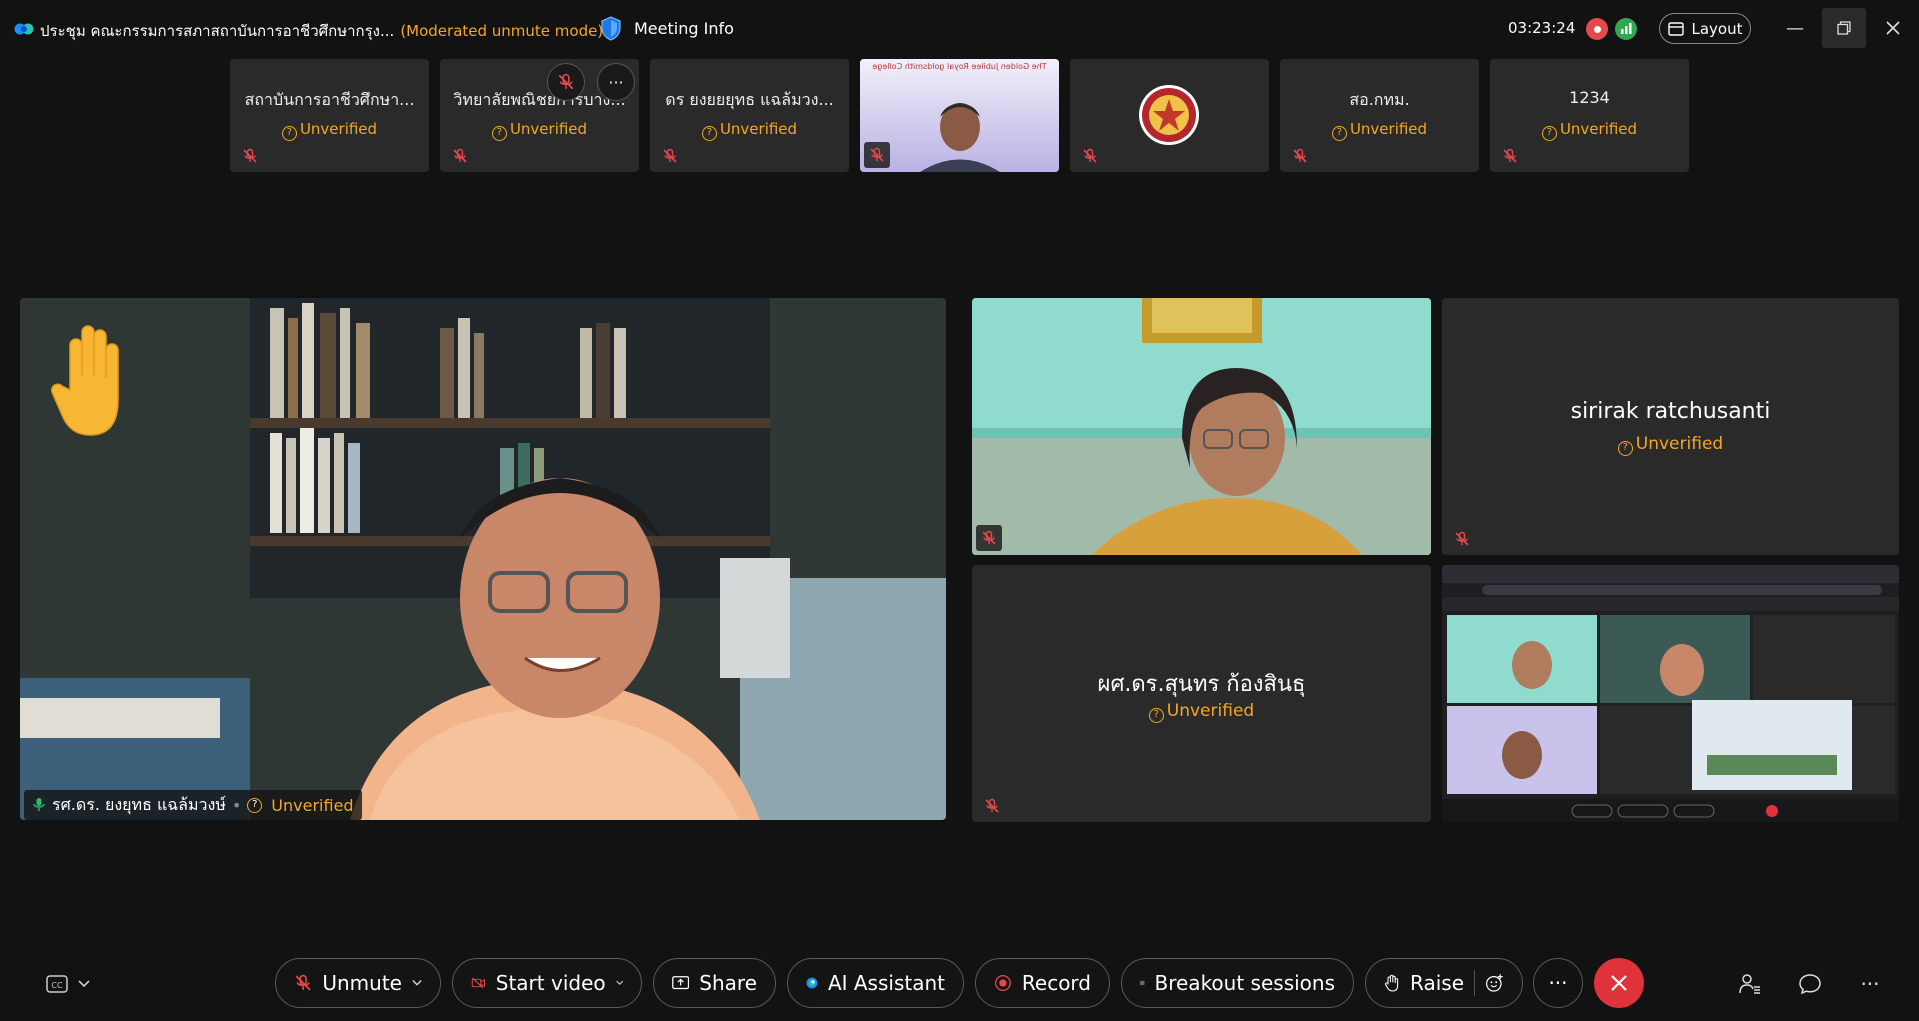 The image size is (1919, 1021). I want to click on restore-icon, so click(1844, 28).